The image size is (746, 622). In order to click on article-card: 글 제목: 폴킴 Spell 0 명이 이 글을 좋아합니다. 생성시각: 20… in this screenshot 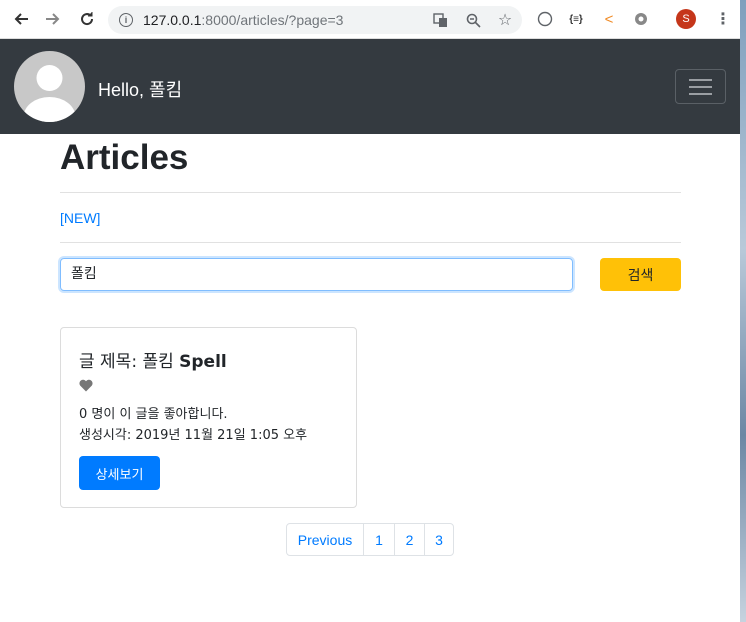, I will do `click(208, 417)`.